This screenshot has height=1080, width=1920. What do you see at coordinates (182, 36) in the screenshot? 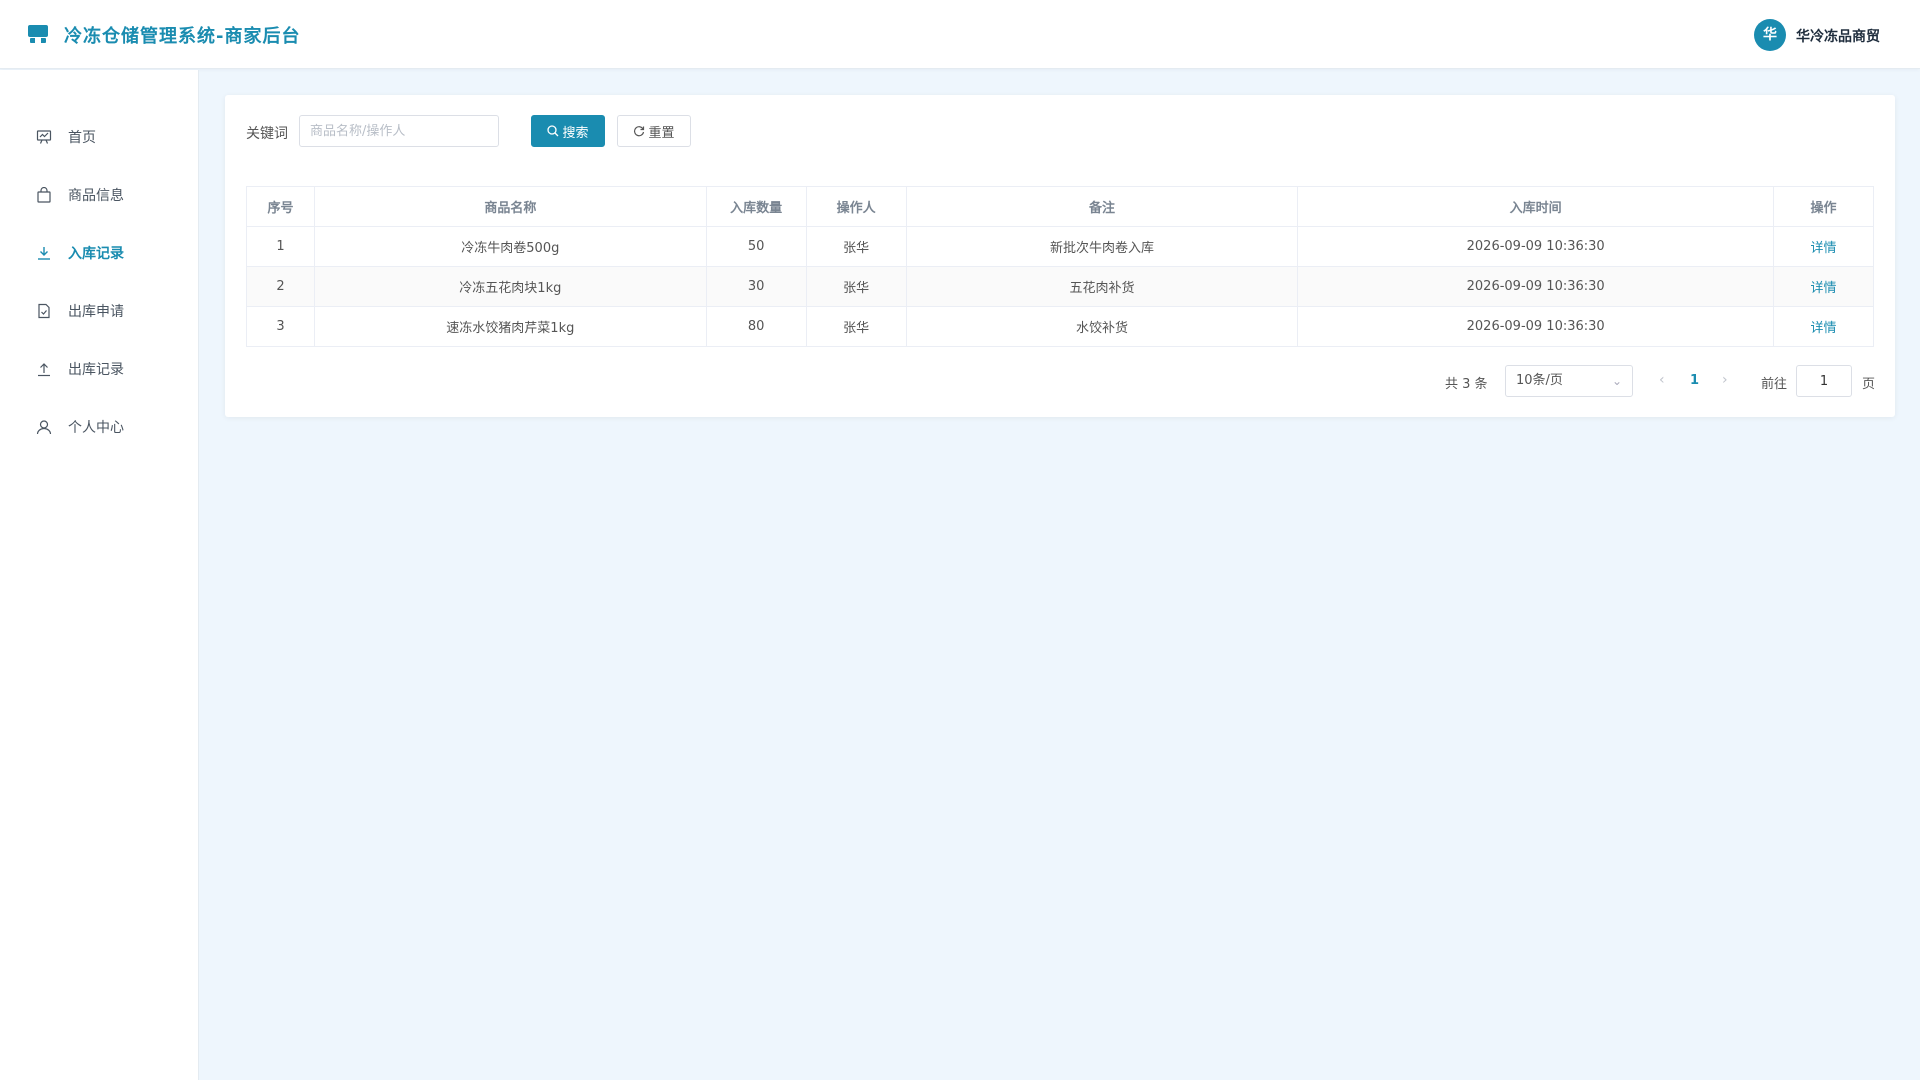
I see `app-title: 冷冻仓储管理系统-商家后台` at bounding box center [182, 36].